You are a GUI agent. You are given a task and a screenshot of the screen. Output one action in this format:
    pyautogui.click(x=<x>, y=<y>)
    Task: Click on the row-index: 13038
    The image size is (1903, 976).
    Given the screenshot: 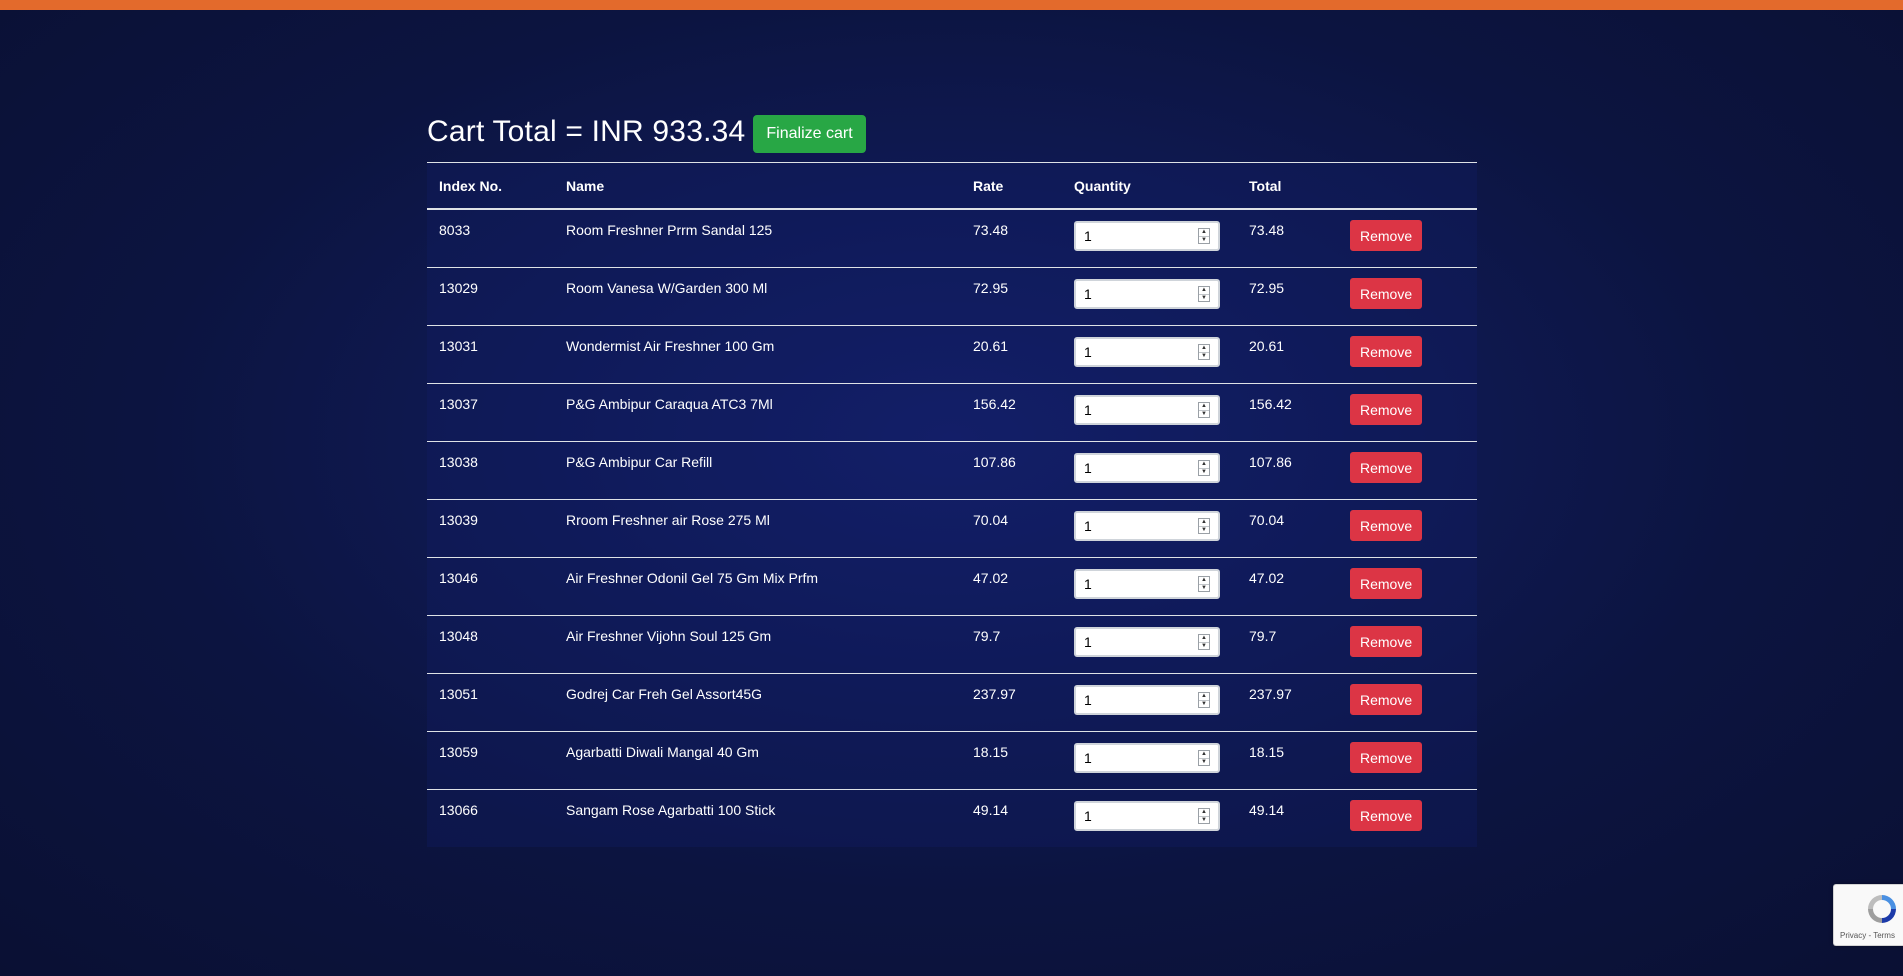 What is the action you would take?
    pyautogui.click(x=490, y=470)
    